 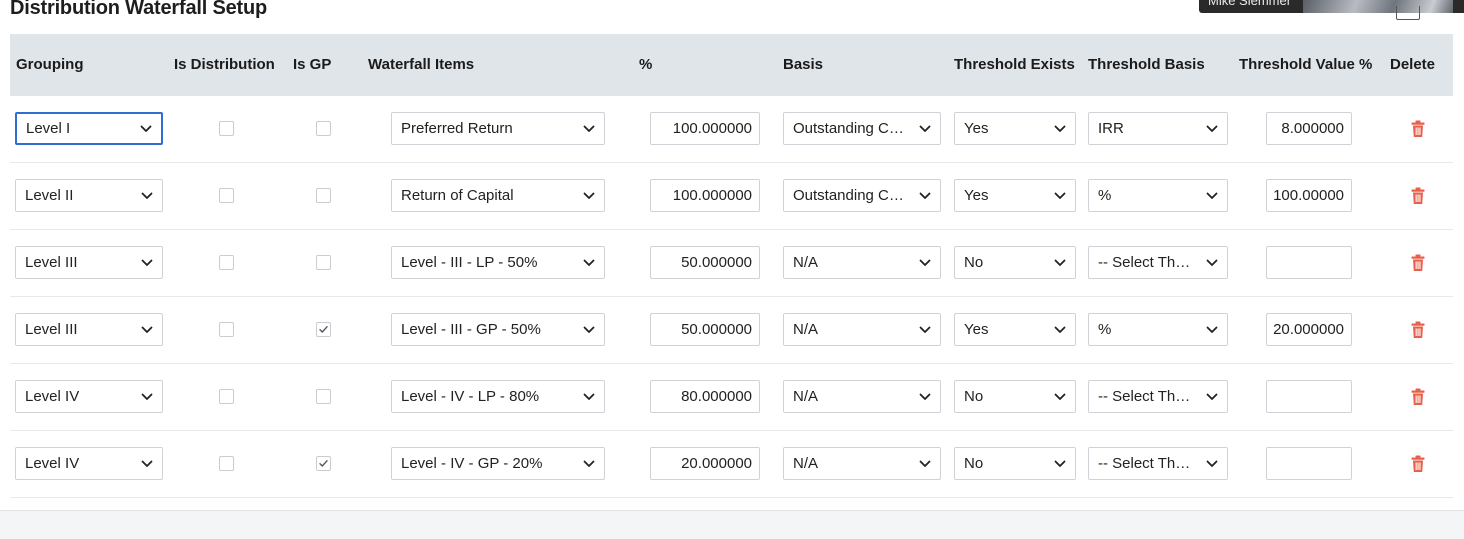 I want to click on waterfall-item-select: Level - IV - LP - 80%, so click(x=498, y=396).